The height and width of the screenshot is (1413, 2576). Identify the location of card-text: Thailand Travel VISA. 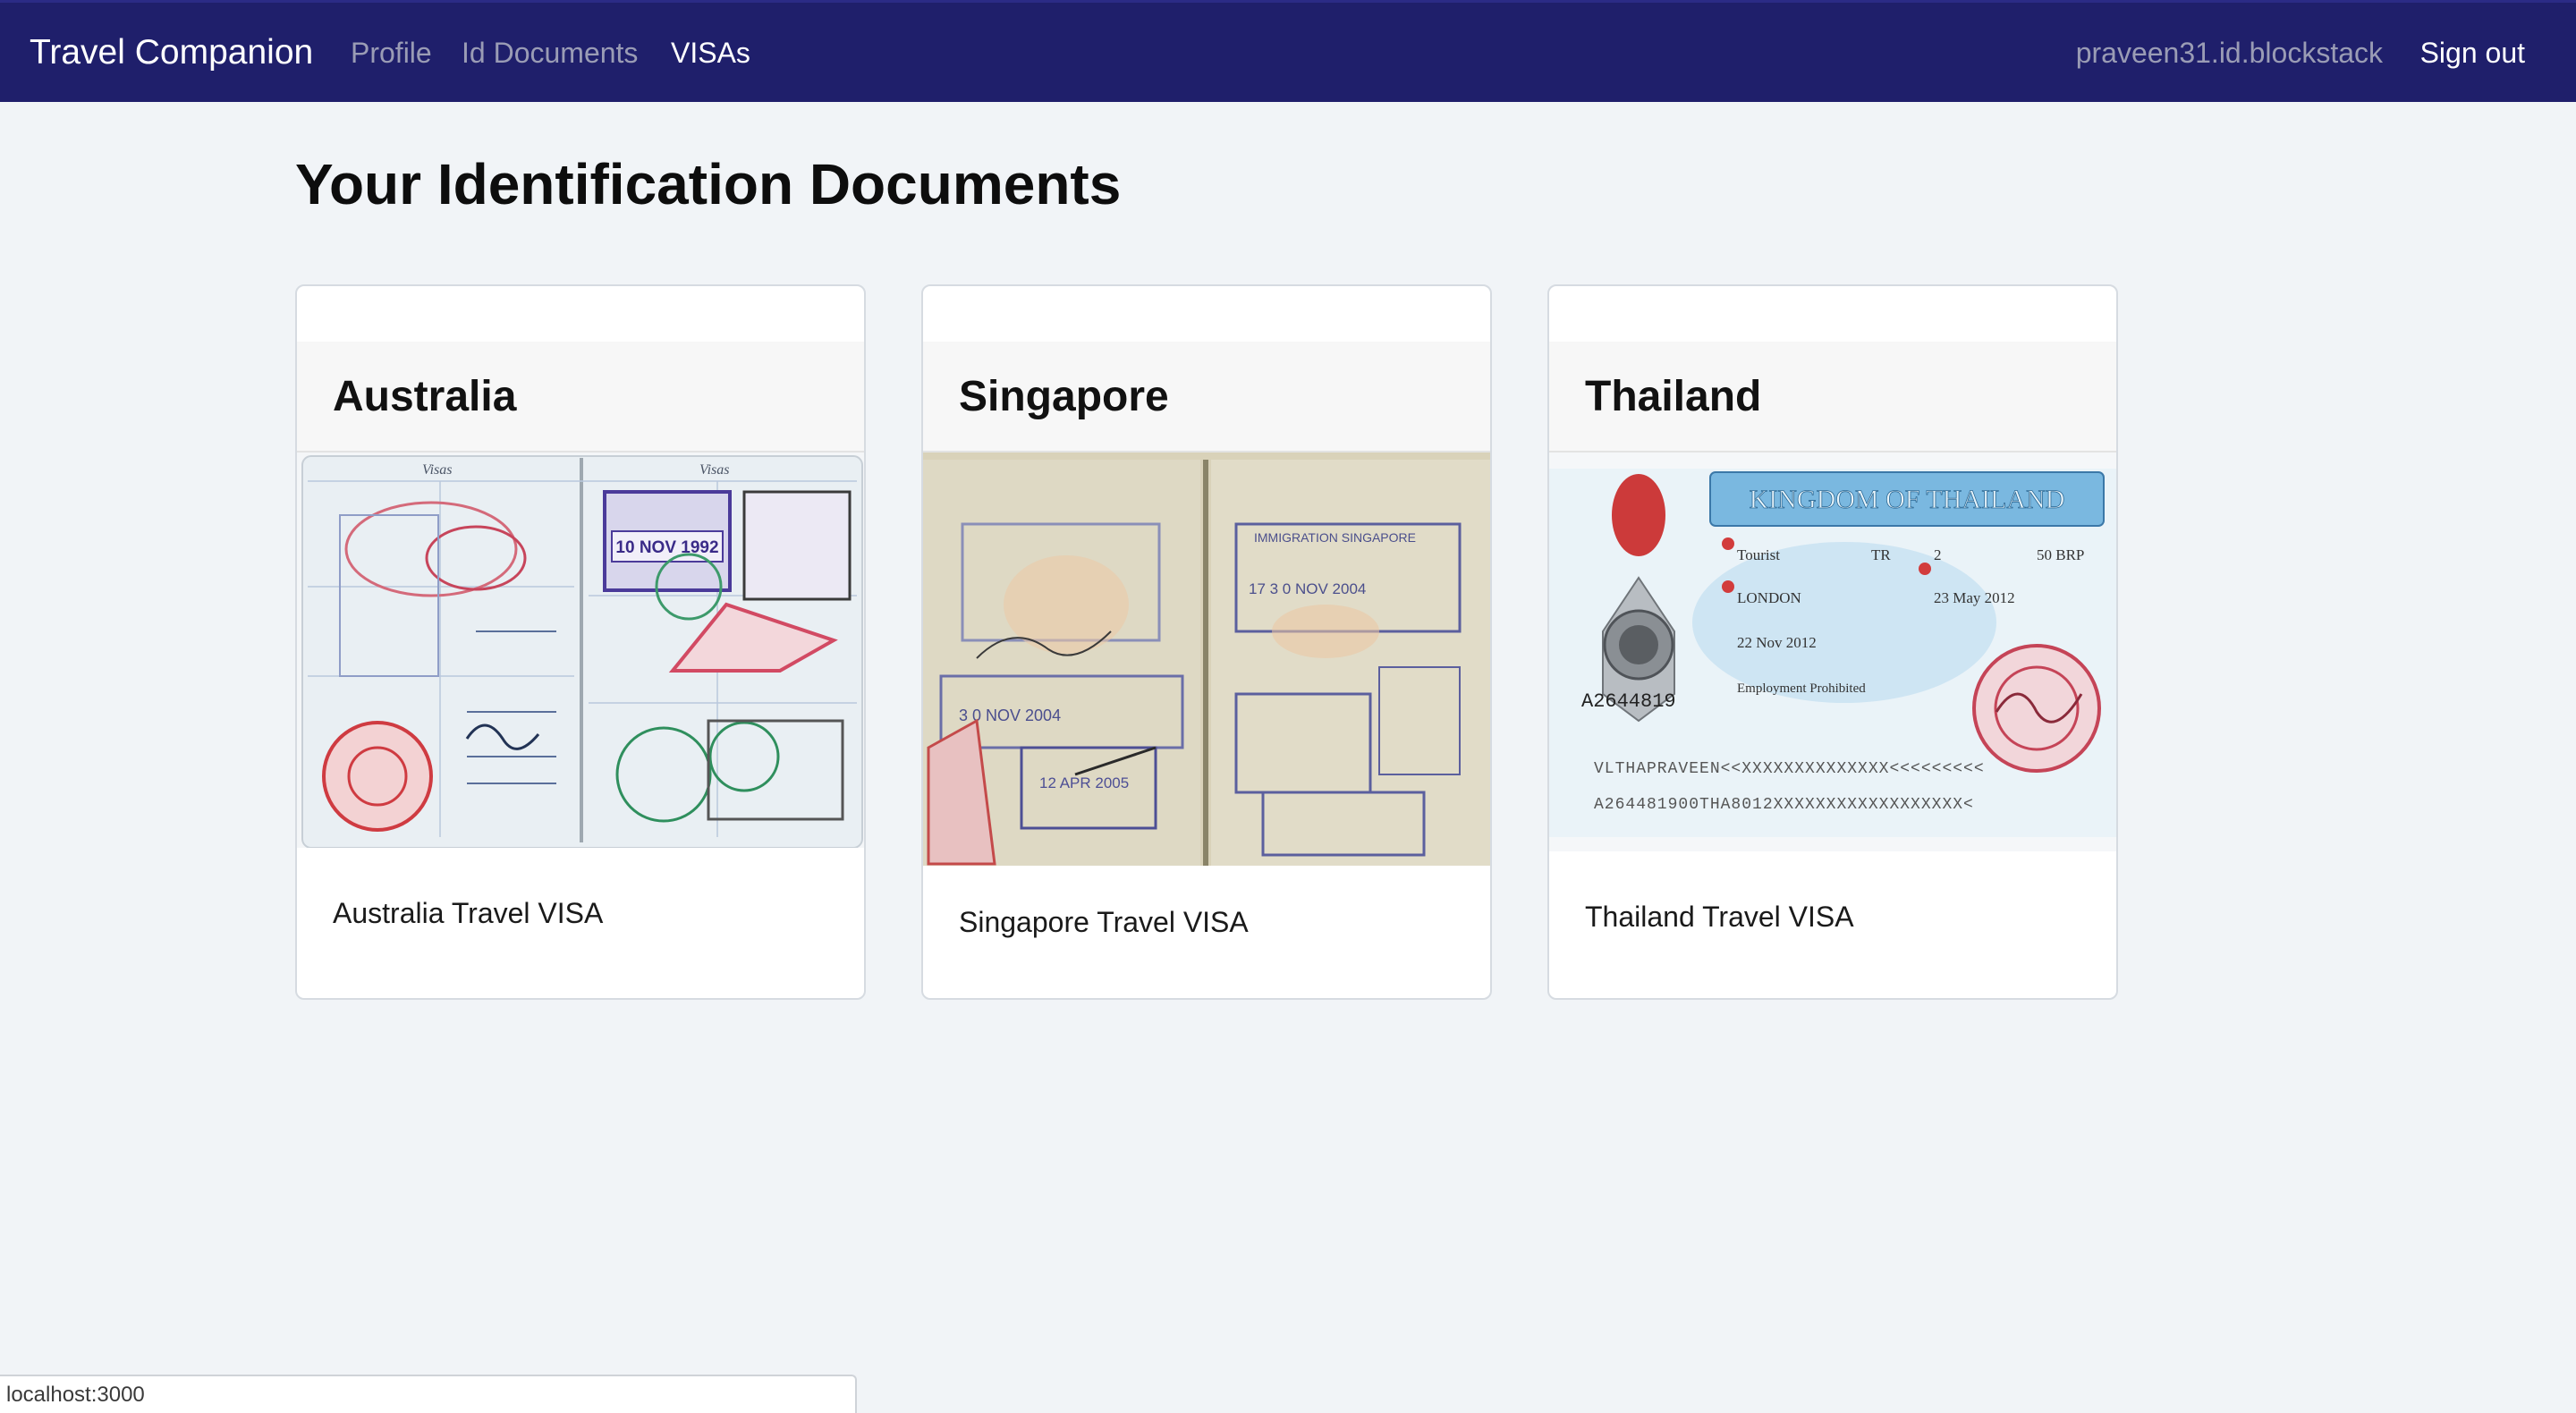
(1719, 917).